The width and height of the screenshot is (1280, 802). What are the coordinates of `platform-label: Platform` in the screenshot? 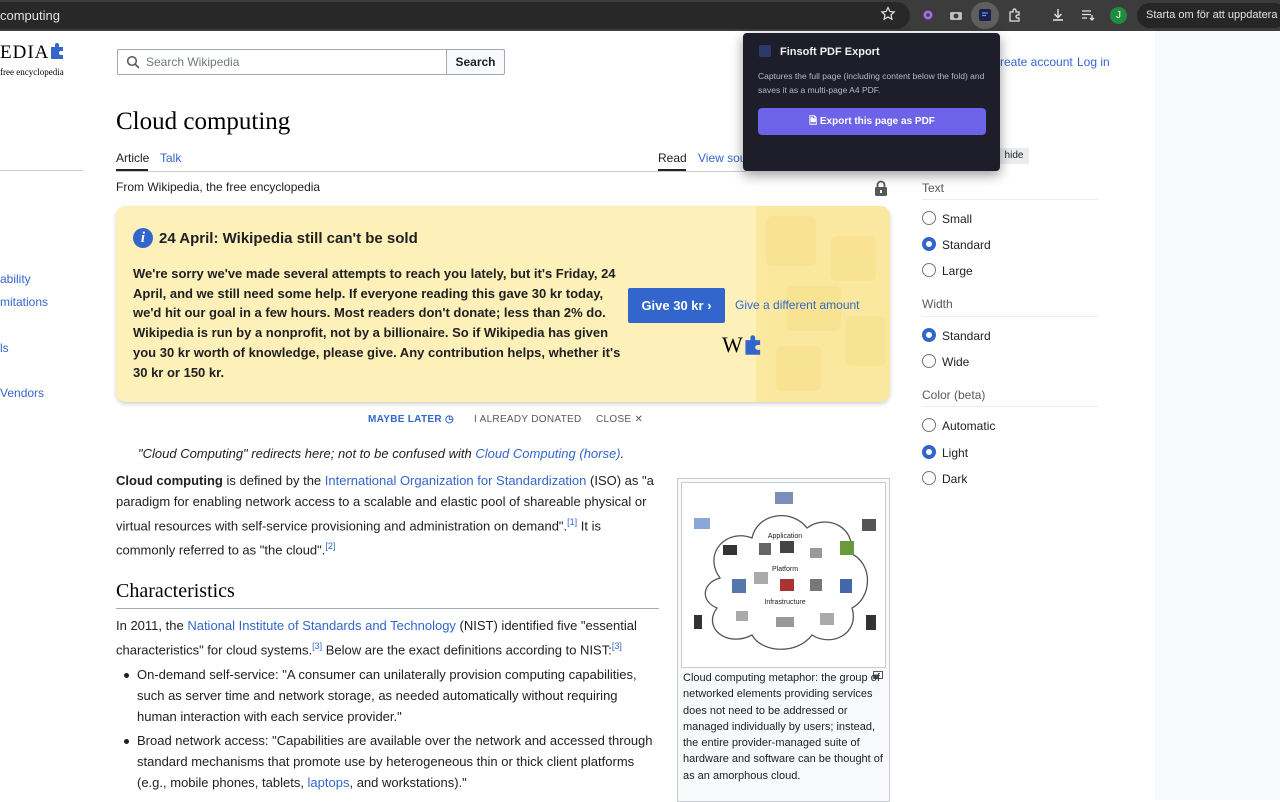 It's located at (785, 569).